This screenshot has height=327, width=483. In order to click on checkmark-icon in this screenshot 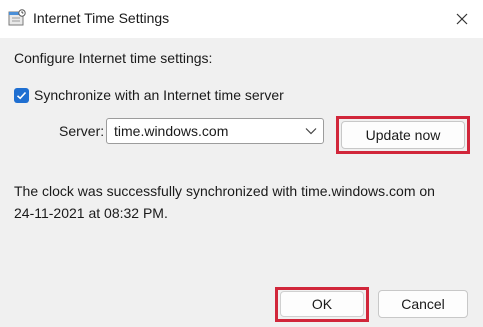, I will do `click(21, 95)`.